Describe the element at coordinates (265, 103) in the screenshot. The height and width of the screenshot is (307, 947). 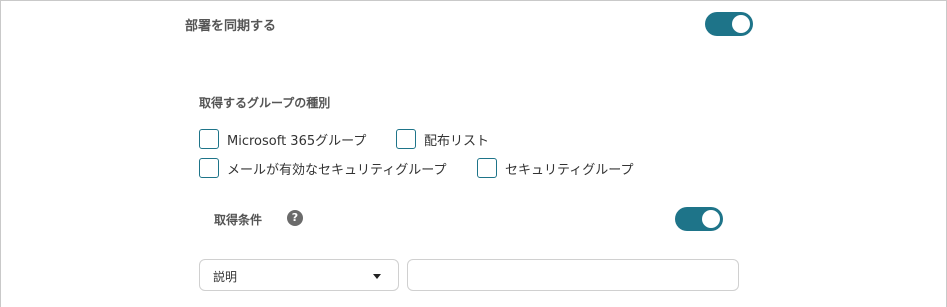
I see `group-types-heading: 取得するグループの種別` at that location.